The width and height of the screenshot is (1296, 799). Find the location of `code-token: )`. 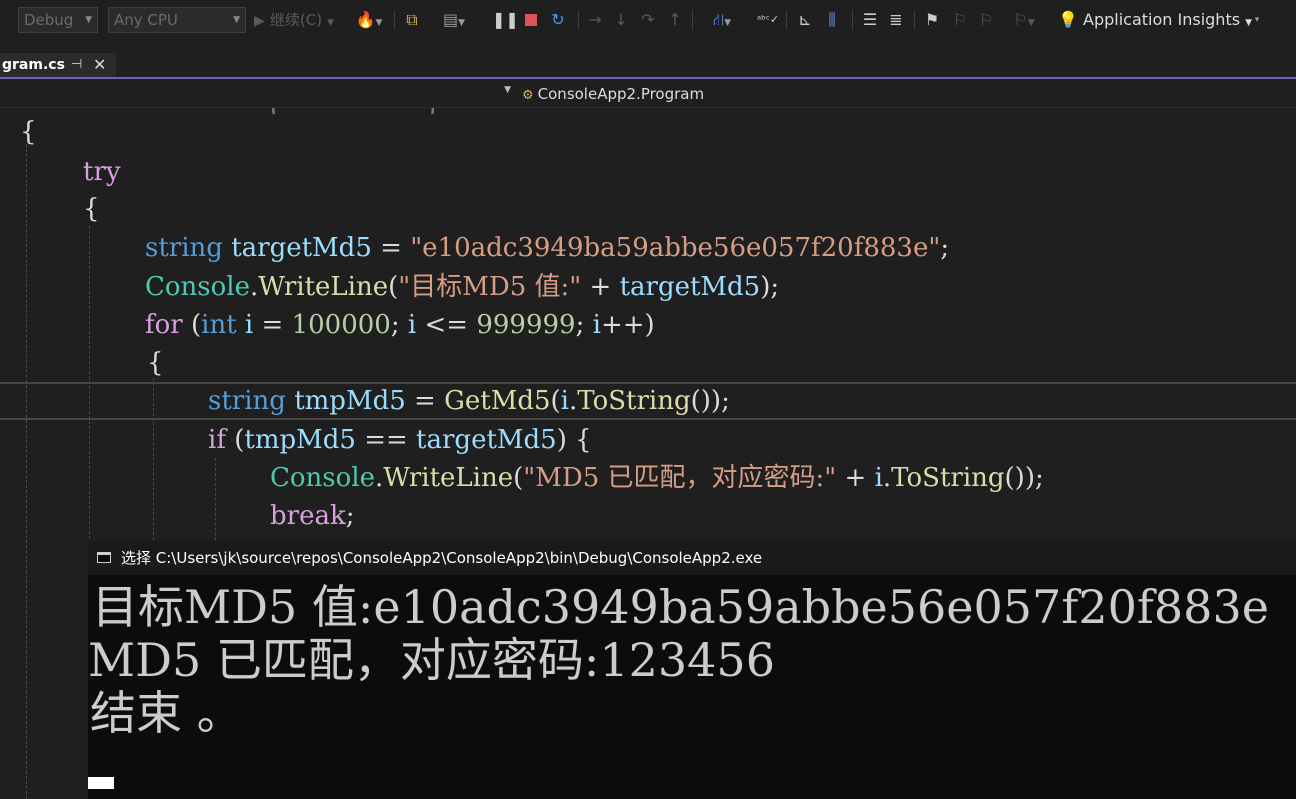

code-token: ) is located at coordinates (649, 325).